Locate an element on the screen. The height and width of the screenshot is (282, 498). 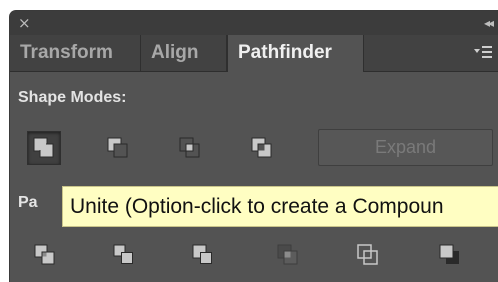
tab-align: Align is located at coordinates (184, 53).